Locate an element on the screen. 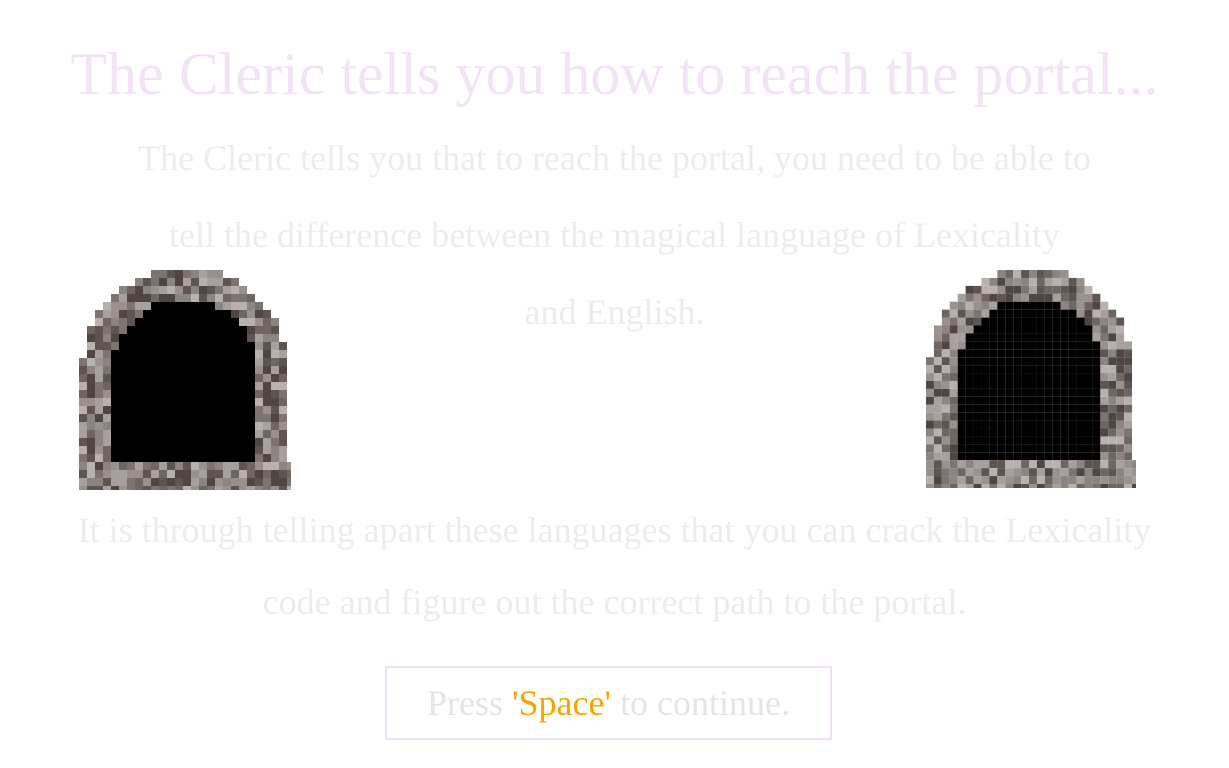 The width and height of the screenshot is (1229, 768). portal-archway-left-icon is located at coordinates (185, 380).